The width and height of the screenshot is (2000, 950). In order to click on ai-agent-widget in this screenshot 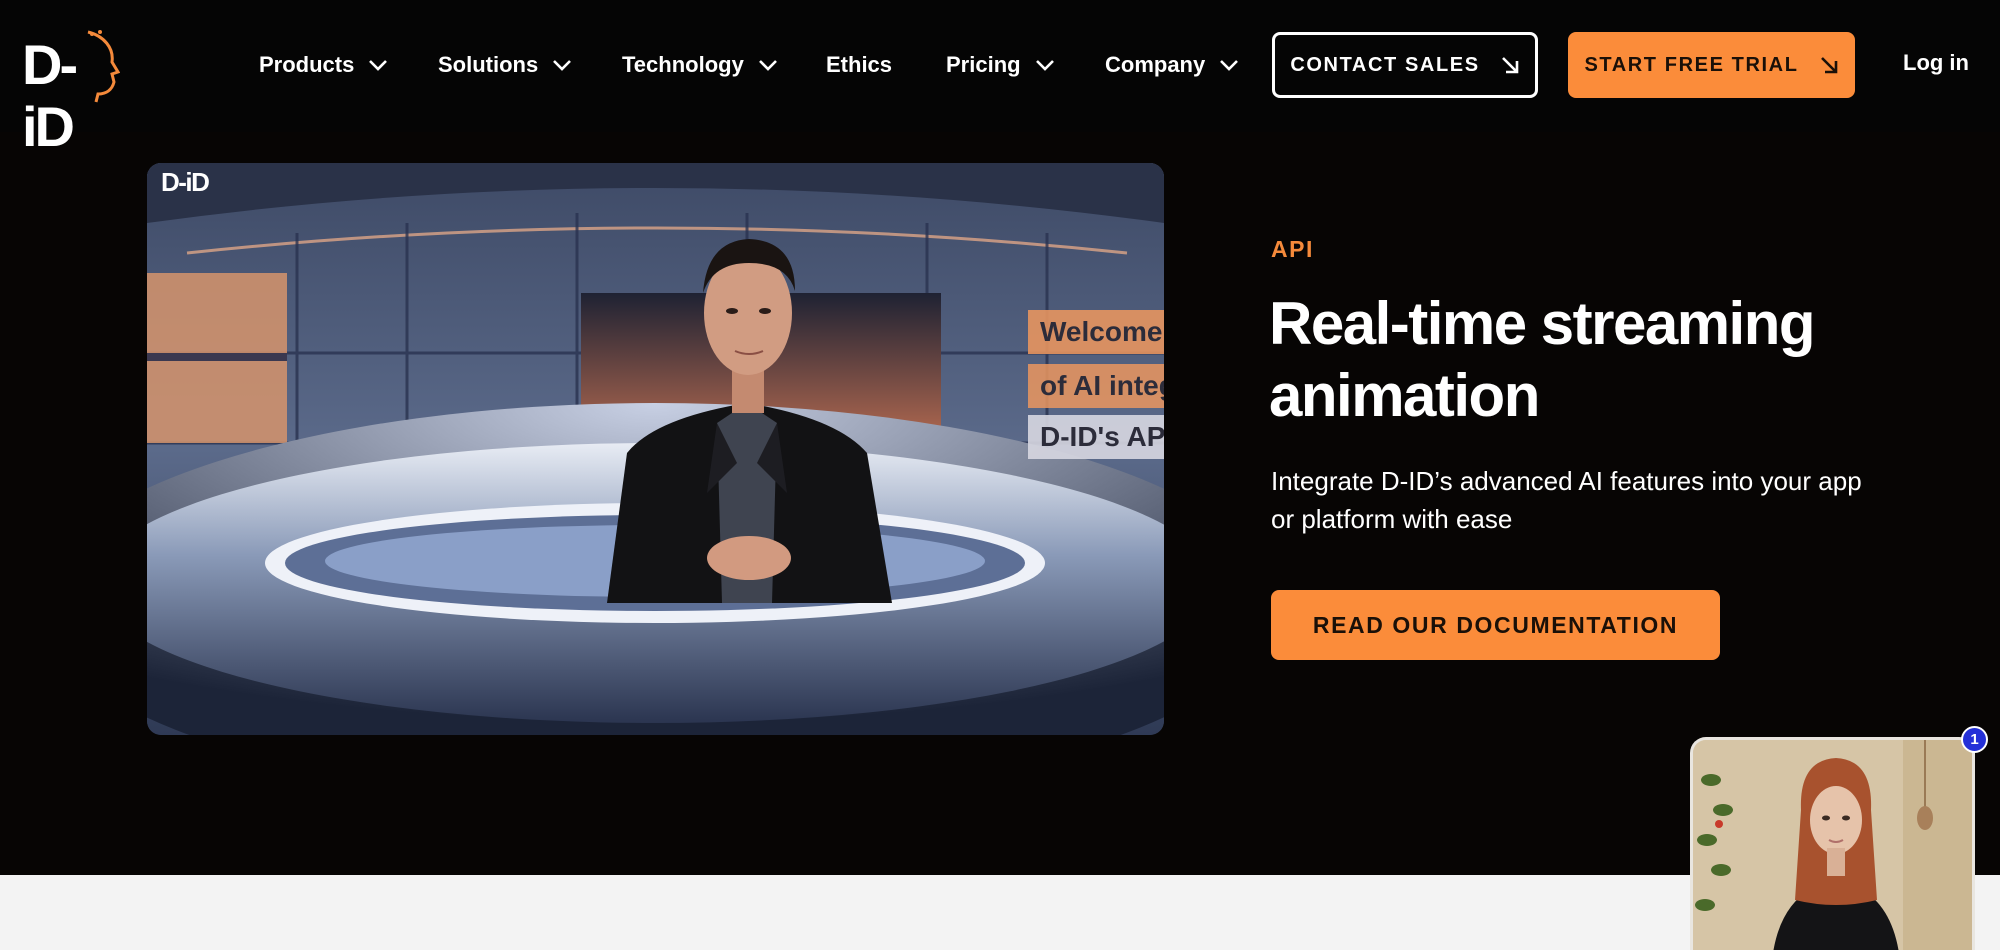, I will do `click(1832, 843)`.